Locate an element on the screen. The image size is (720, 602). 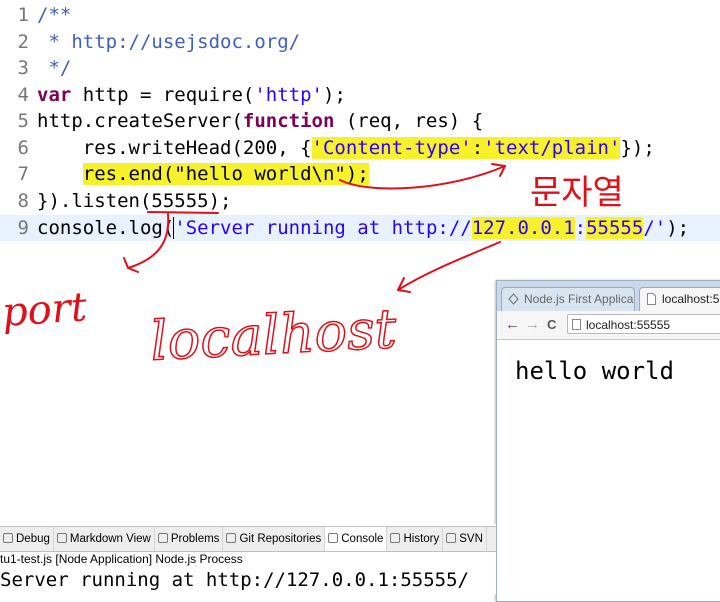
back-arrow-icon: ← is located at coordinates (512, 325).